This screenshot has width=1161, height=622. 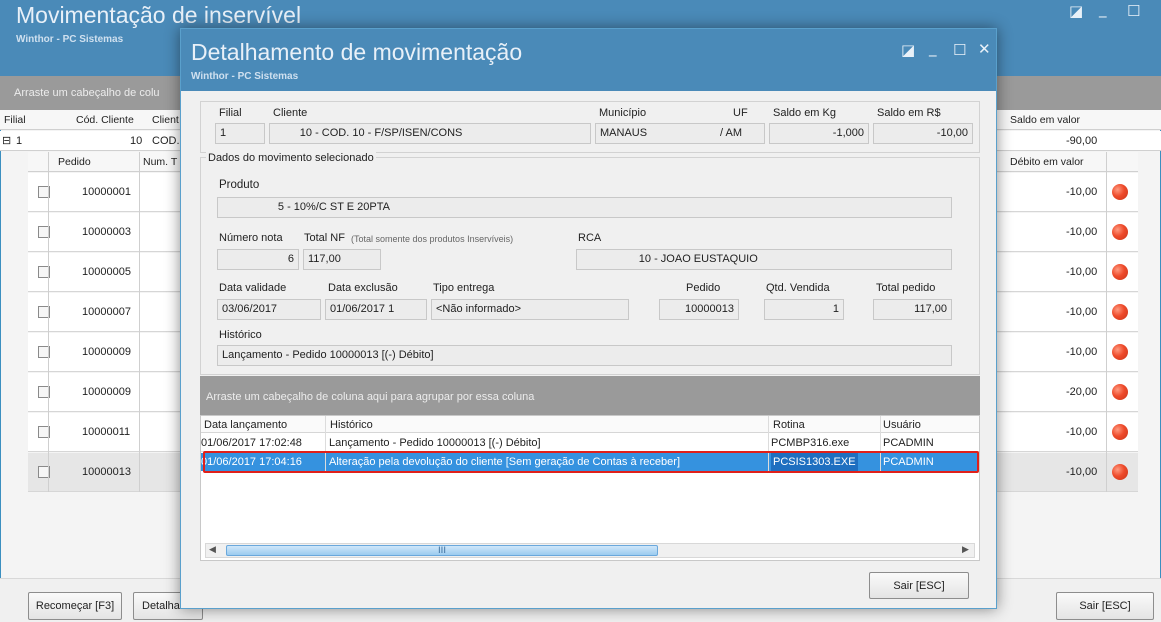 I want to click on history-header-data: Data lançamento, so click(x=245, y=425).